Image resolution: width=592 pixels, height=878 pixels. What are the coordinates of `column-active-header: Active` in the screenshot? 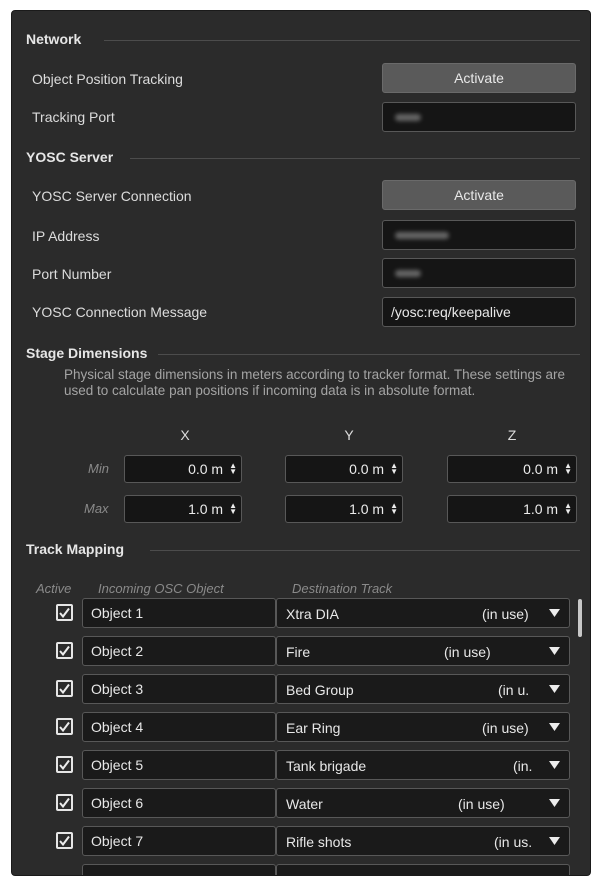 It's located at (54, 588).